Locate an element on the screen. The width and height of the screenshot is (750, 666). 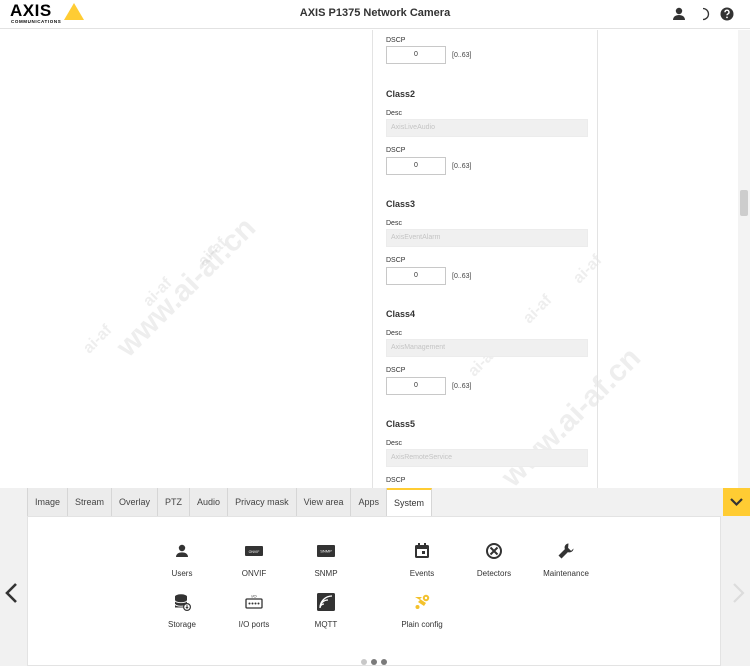
vertical-scrollbar is located at coordinates (744, 259).